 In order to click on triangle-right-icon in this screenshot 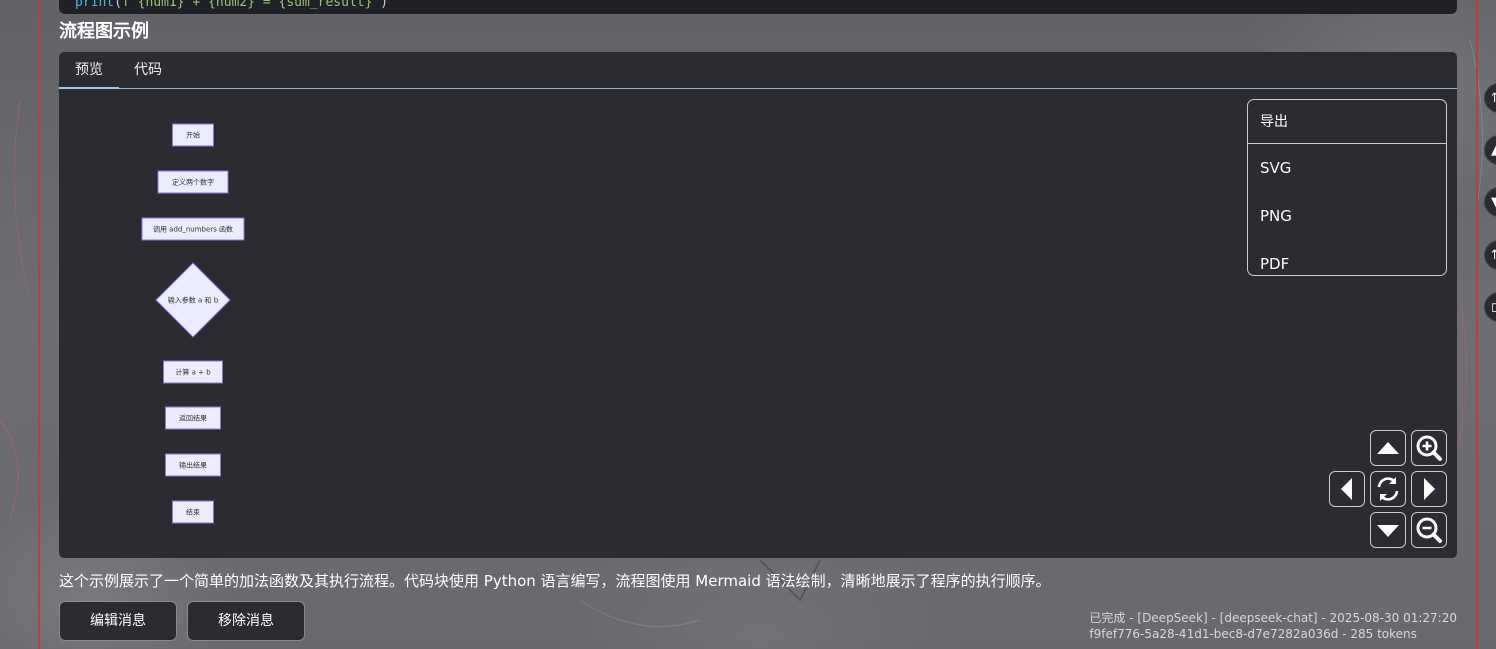, I will do `click(1429, 489)`.